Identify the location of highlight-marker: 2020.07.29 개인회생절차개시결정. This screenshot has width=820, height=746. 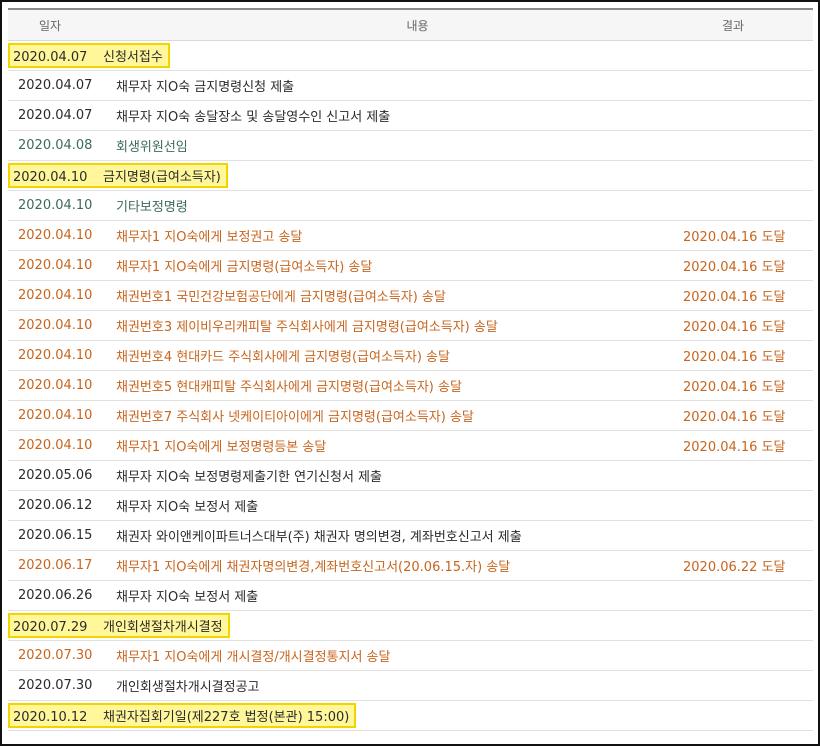
(119, 625).